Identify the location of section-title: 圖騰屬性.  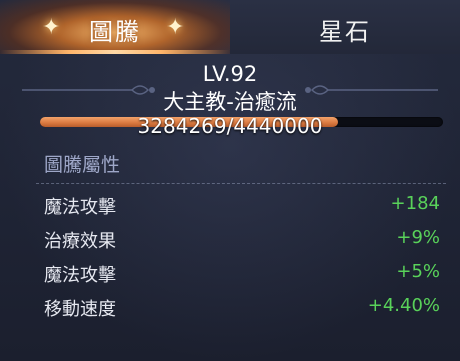
(82, 165).